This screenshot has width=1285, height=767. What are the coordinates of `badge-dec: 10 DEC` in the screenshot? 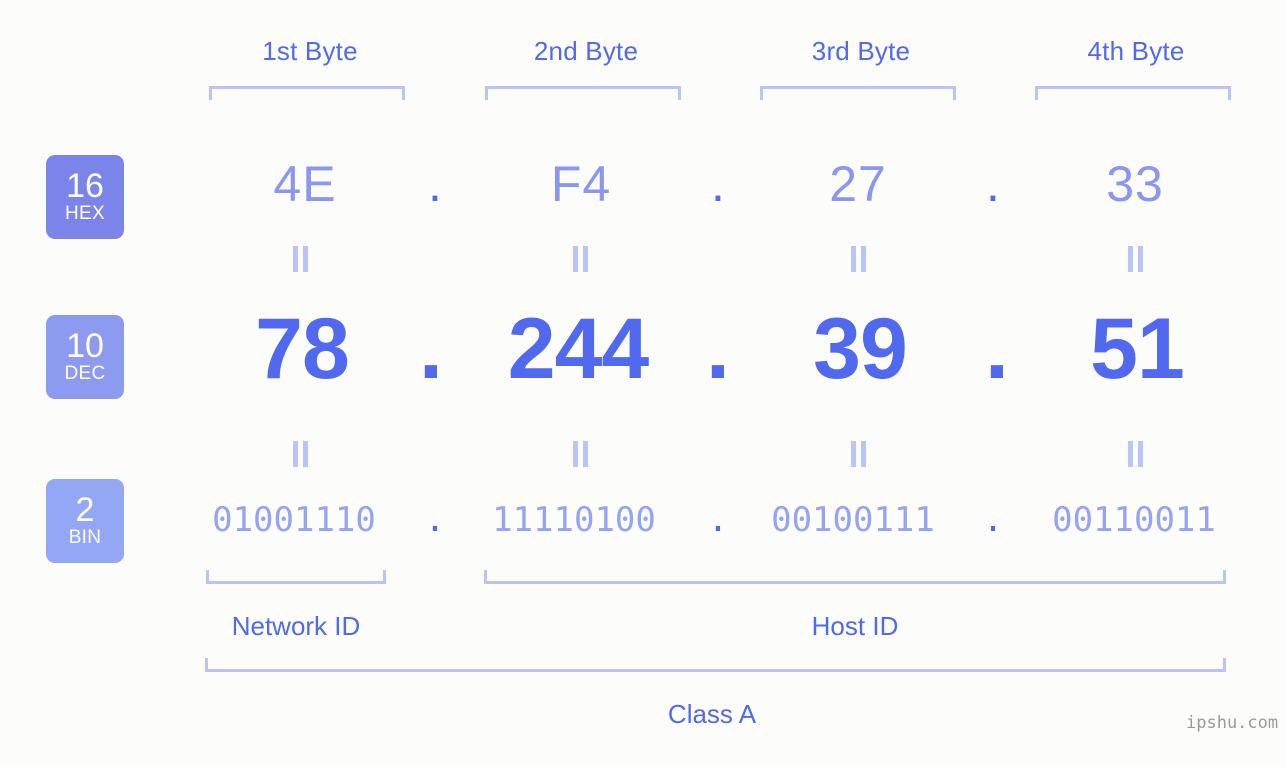 It's located at (85, 357).